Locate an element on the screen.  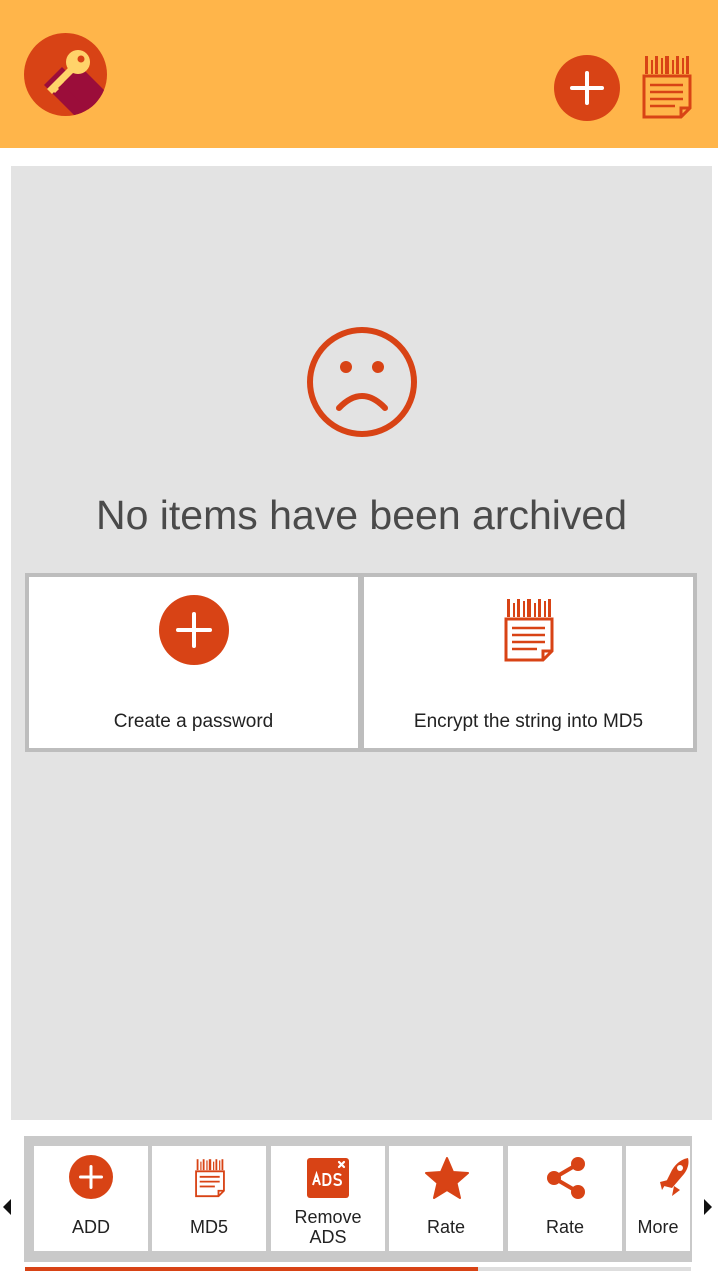
scrollbar-thumb is located at coordinates (251, 1269).